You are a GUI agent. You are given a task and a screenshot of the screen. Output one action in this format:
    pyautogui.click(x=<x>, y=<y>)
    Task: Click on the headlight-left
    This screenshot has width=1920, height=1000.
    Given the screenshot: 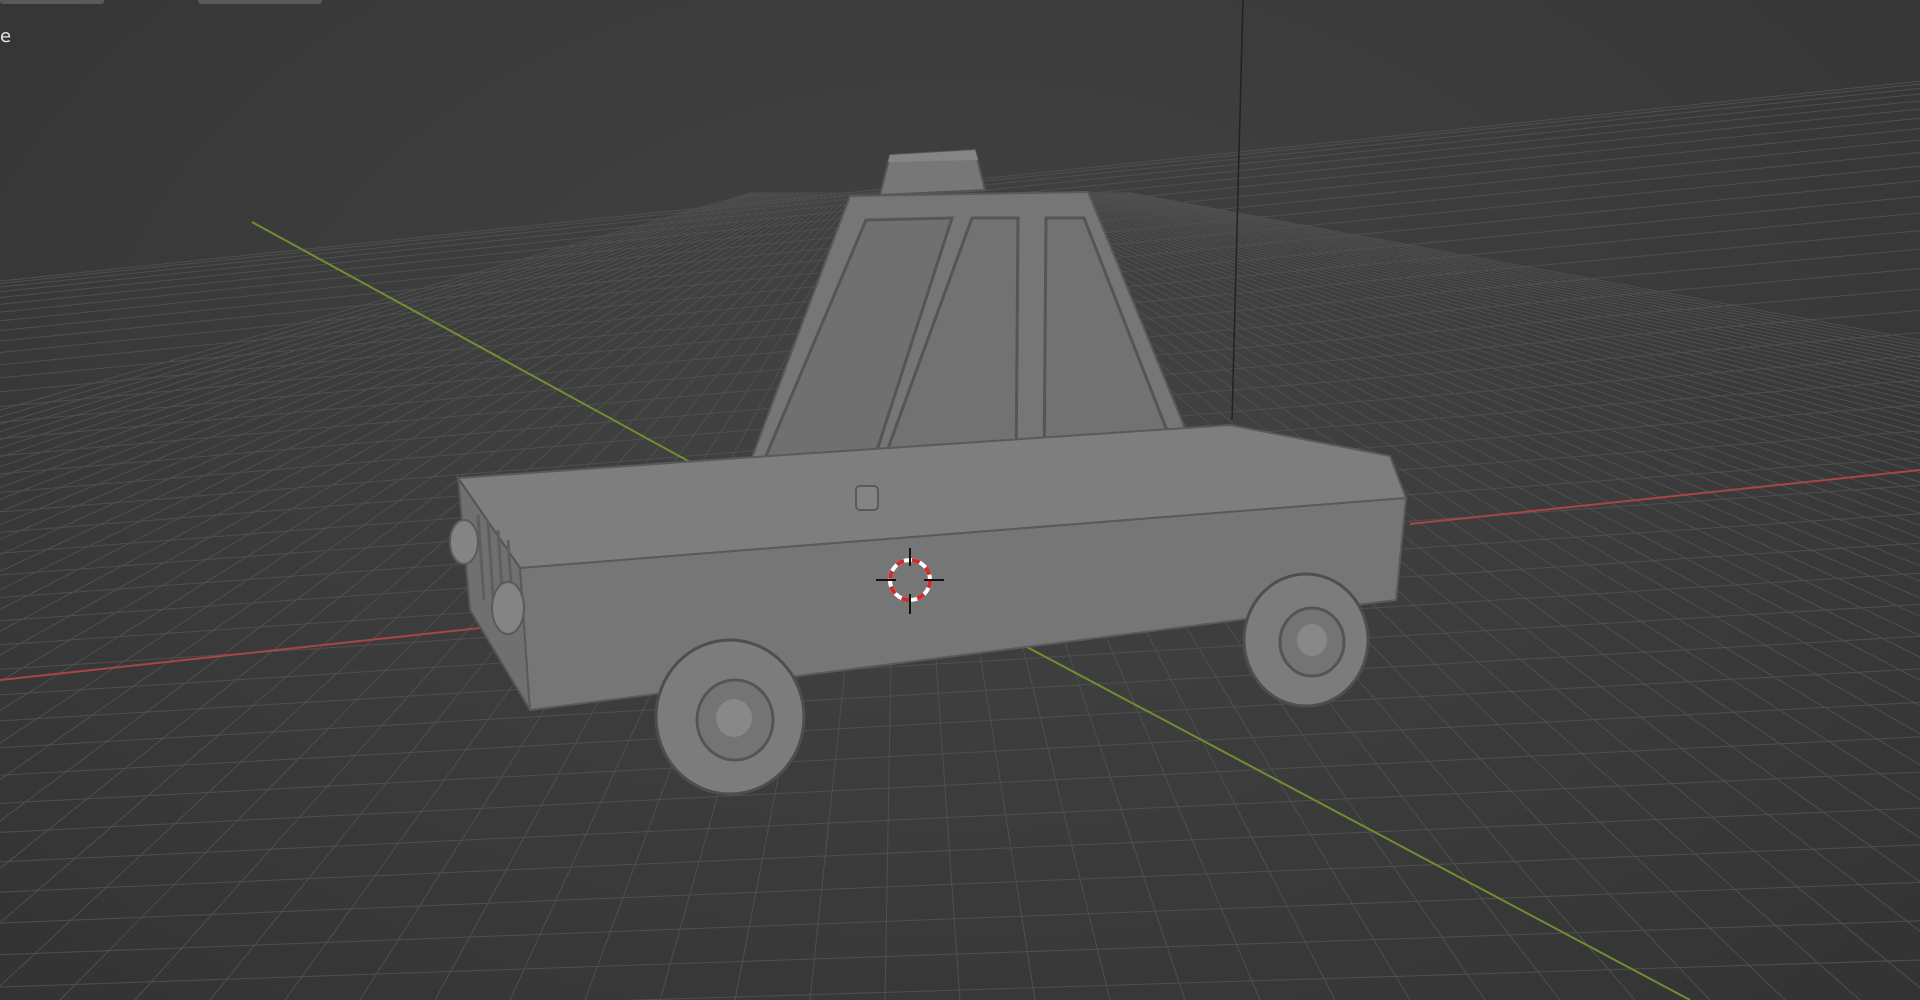 What is the action you would take?
    pyautogui.click(x=464, y=542)
    